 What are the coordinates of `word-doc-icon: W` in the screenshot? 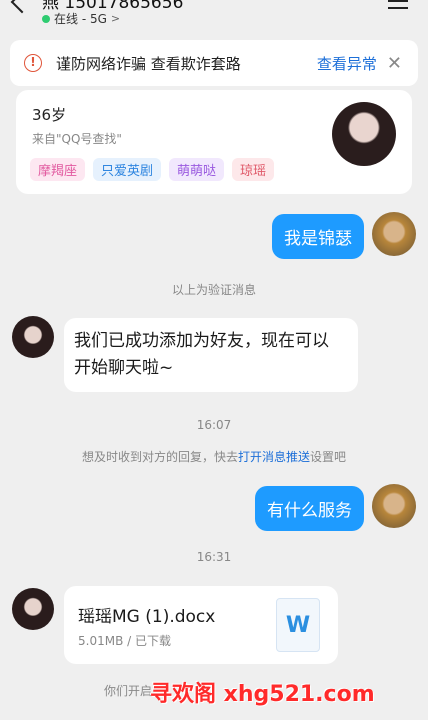 It's located at (298, 625).